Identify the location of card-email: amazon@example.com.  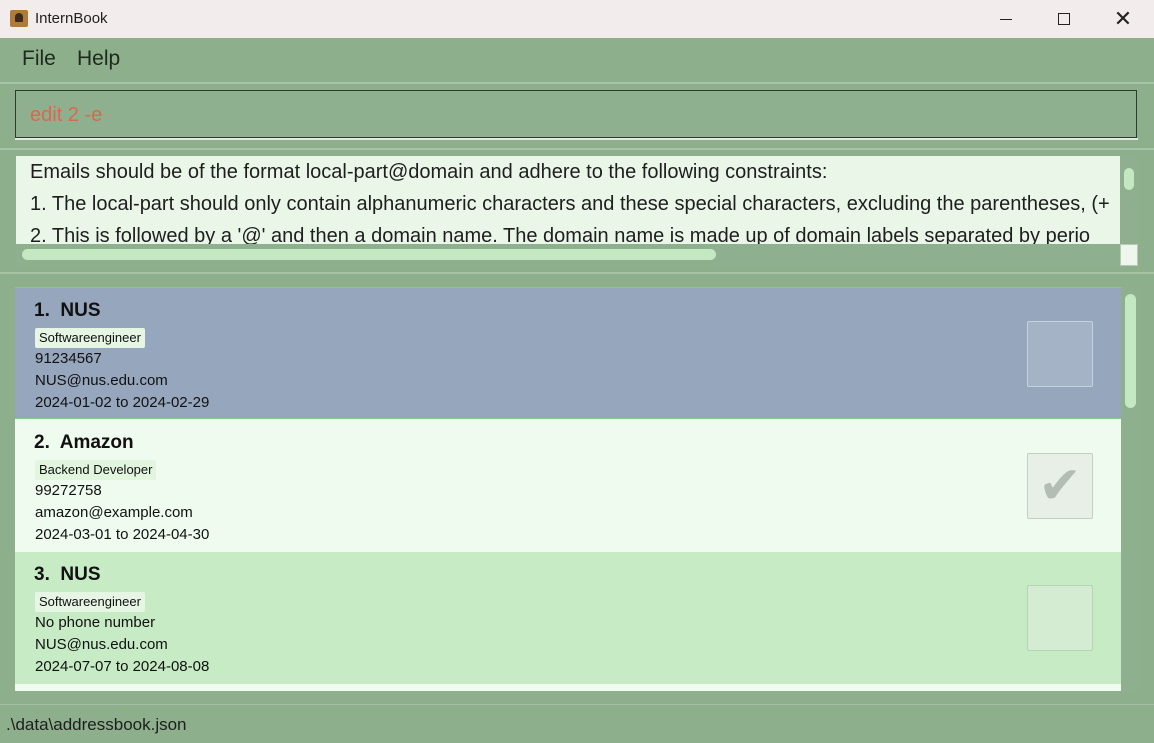
(114, 512).